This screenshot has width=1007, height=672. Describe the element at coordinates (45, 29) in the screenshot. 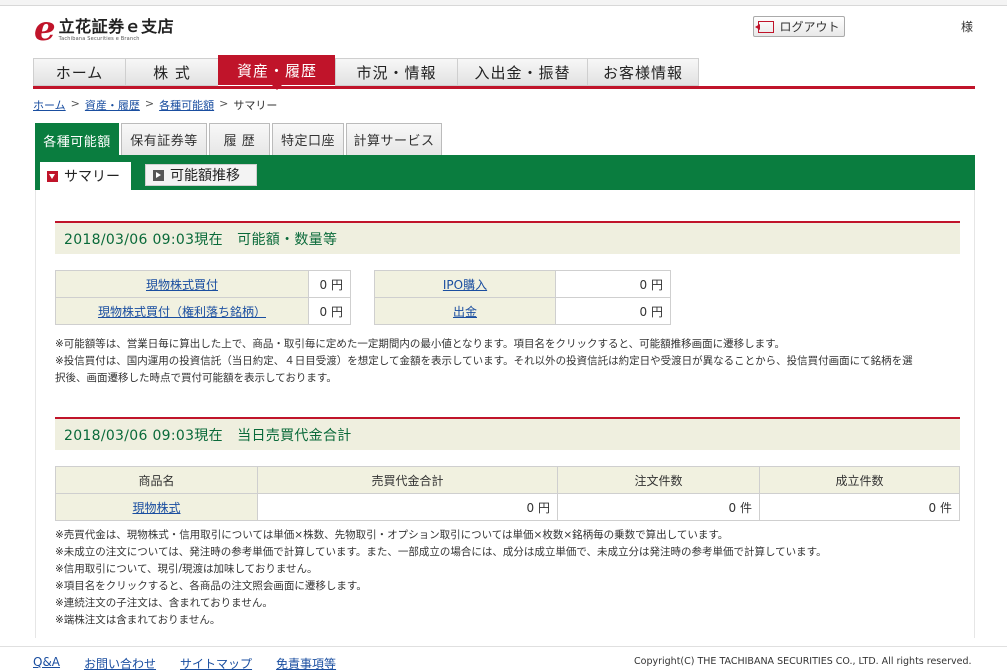

I see `logo-e-mark: e` at that location.